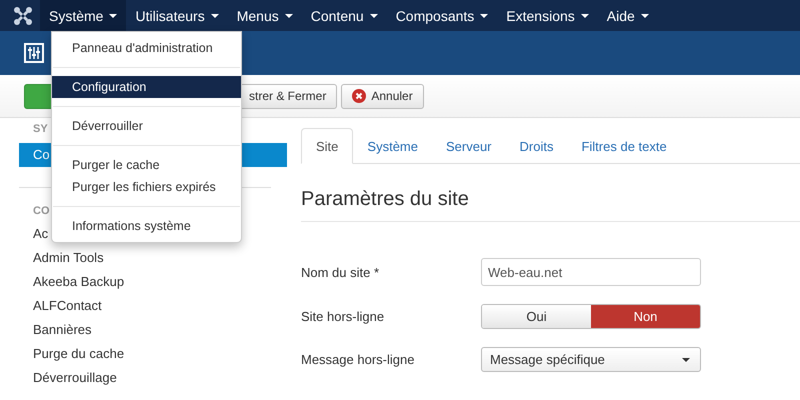 The image size is (800, 400). Describe the element at coordinates (265, 15) in the screenshot. I see `nav-menu-item: Menus` at that location.